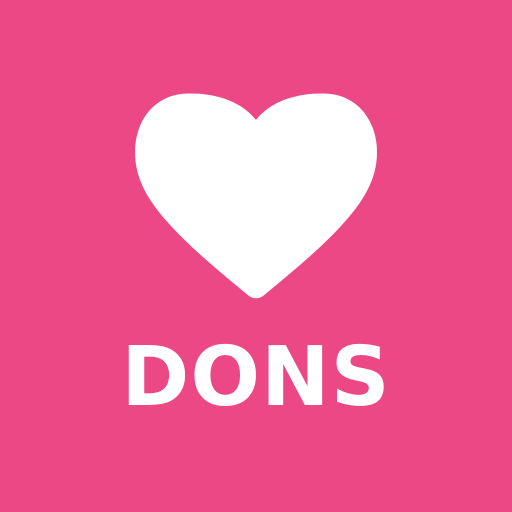 This screenshot has width=512, height=512. What do you see at coordinates (256, 377) in the screenshot?
I see `dons-label: DONS` at bounding box center [256, 377].